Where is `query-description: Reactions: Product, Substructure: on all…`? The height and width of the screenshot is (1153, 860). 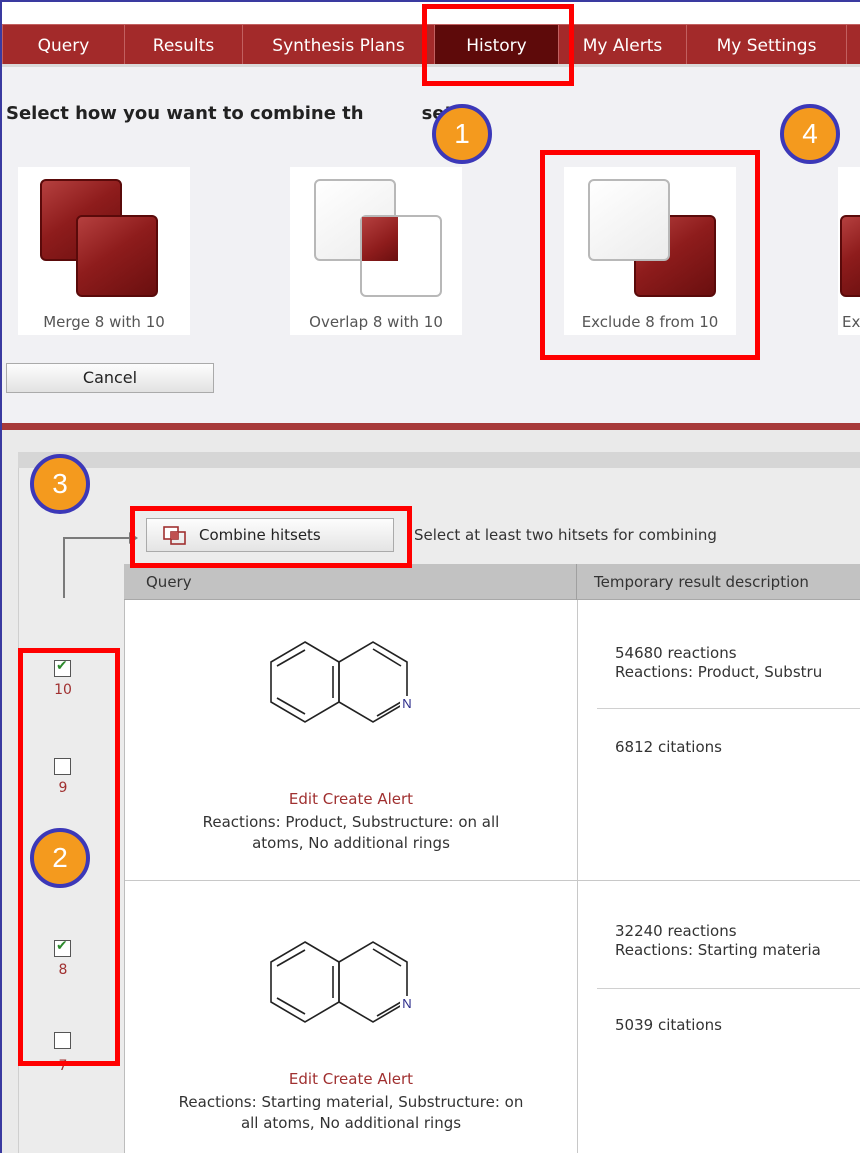
query-description: Reactions: Product, Substructure: on all… is located at coordinates (351, 832).